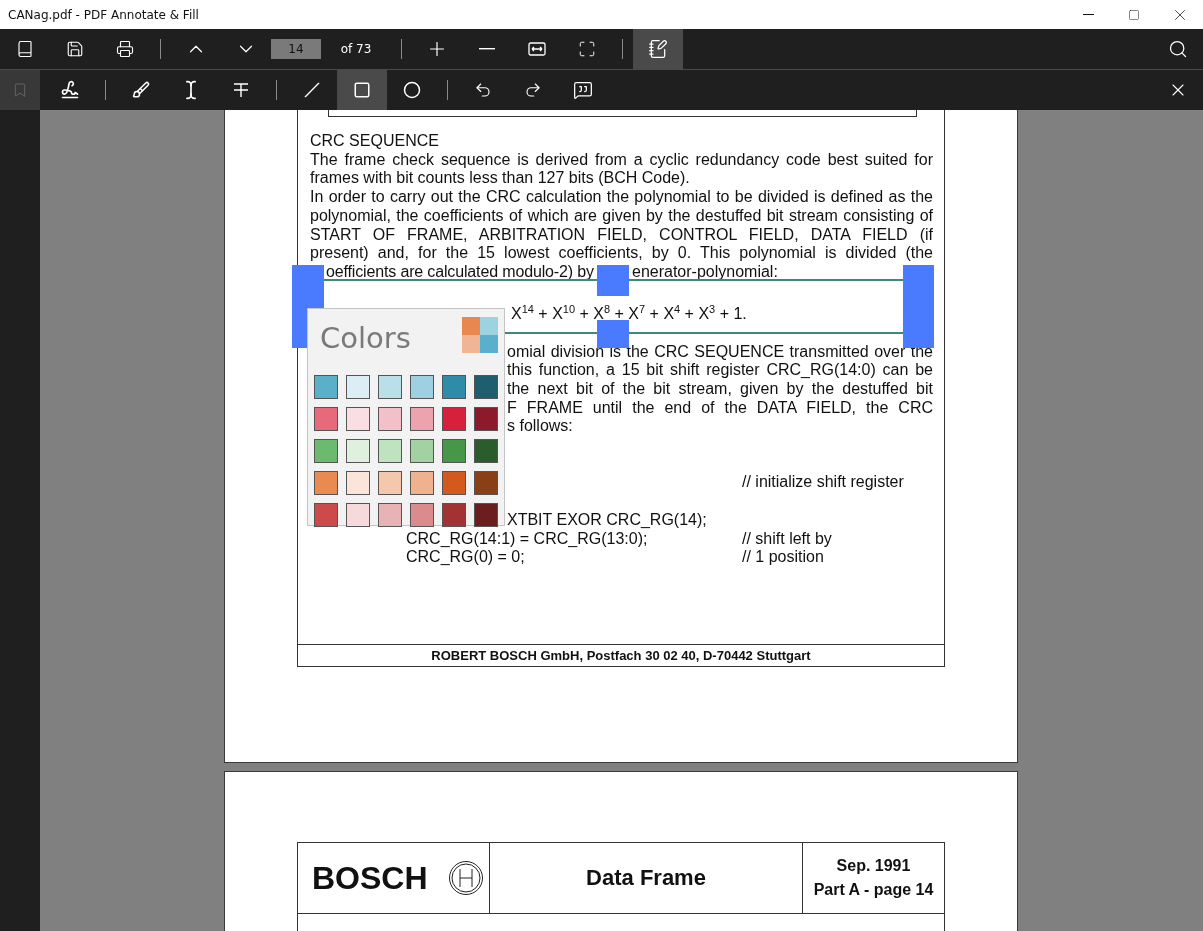 This screenshot has height=931, width=1203. Describe the element at coordinates (720, 389) in the screenshot. I see `text-line: the next bit of the bit stream, given by the destuffed bit` at that location.